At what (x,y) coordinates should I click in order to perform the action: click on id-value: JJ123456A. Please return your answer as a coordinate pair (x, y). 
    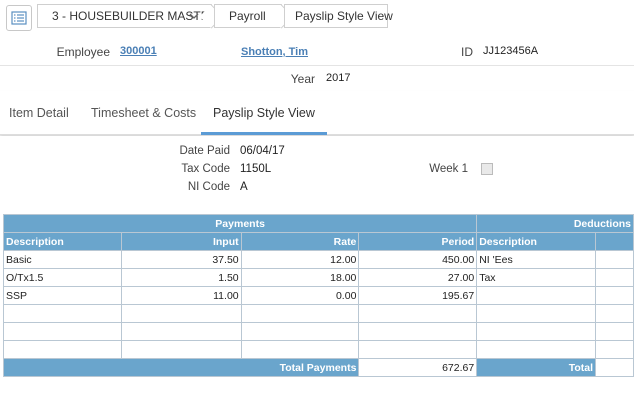
    Looking at the image, I should click on (511, 51).